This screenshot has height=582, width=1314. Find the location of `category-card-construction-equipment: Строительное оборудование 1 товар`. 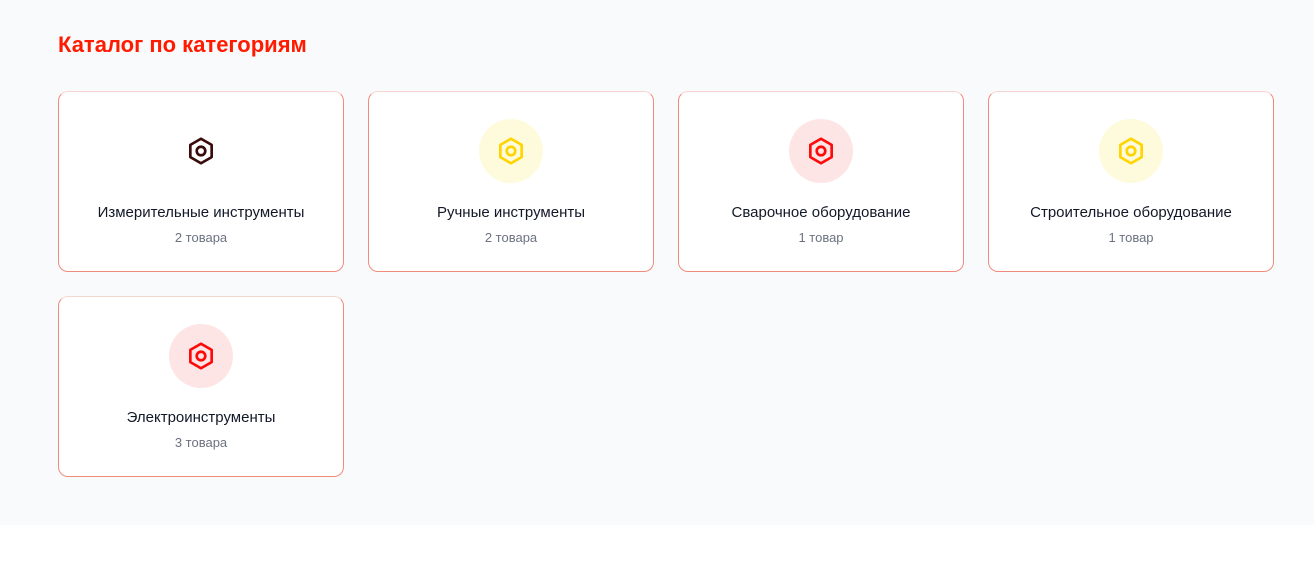

category-card-construction-equipment: Строительное оборудование 1 товар is located at coordinates (1131, 181).